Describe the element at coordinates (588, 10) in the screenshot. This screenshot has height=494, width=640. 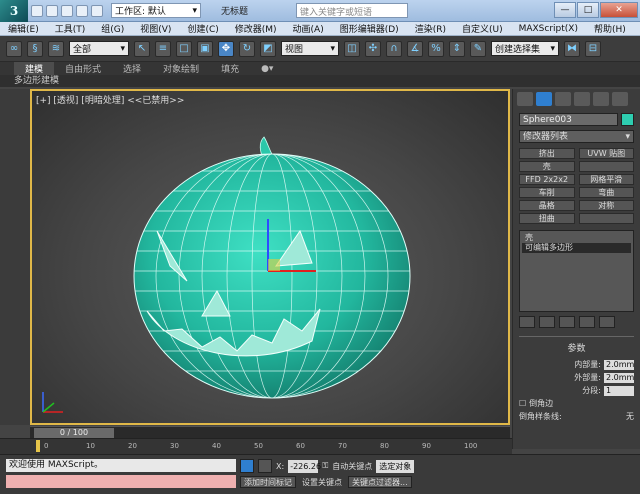
I see `maximize-button: □` at that location.